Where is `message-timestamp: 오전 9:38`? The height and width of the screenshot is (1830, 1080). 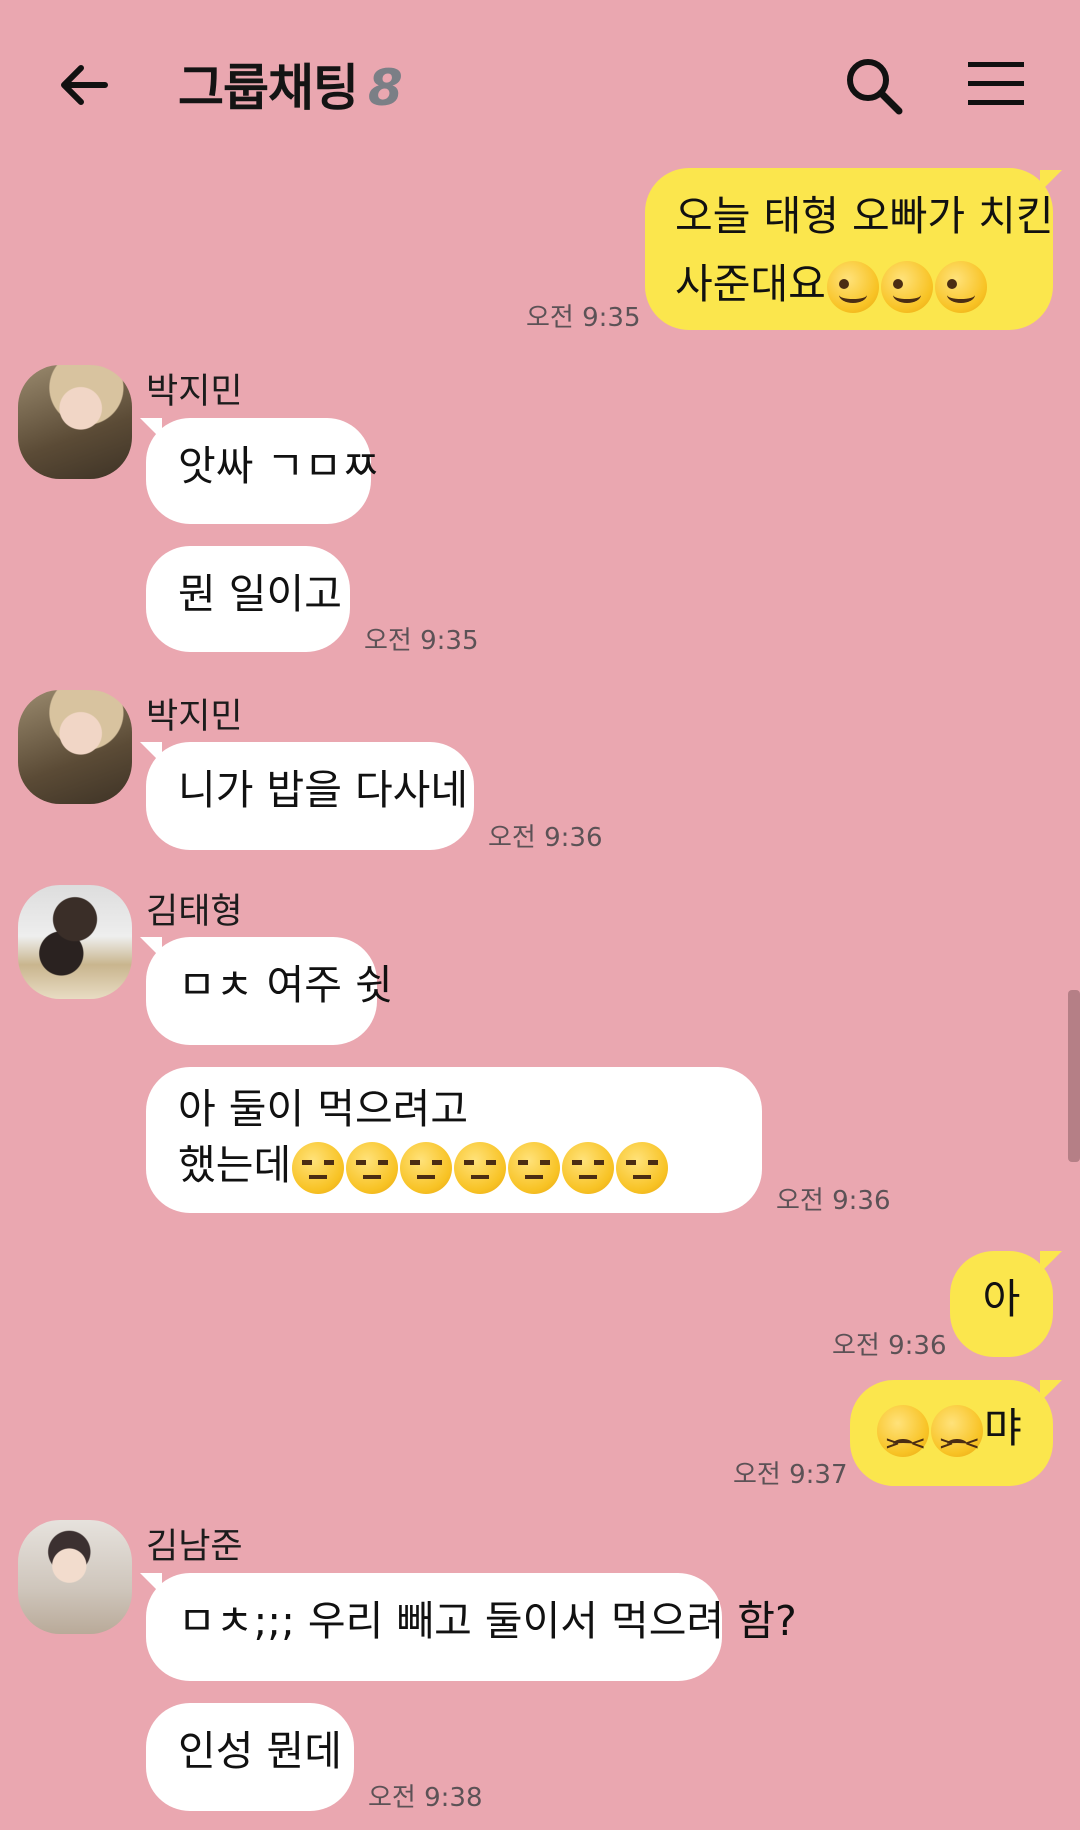 message-timestamp: 오전 9:38 is located at coordinates (425, 1798).